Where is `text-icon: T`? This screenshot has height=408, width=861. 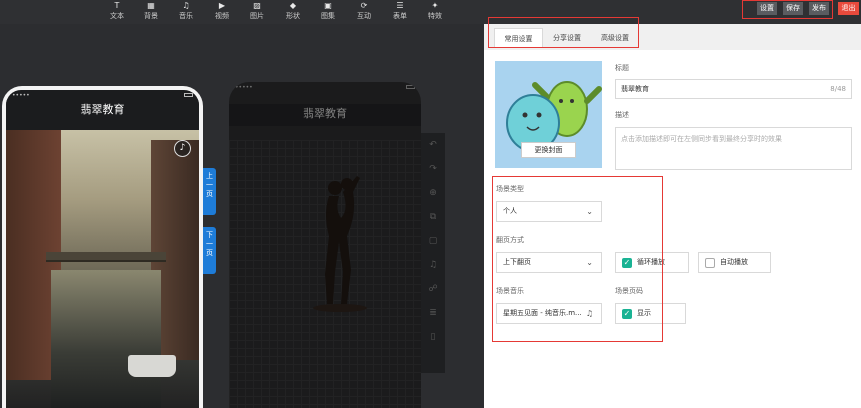
text-icon: T is located at coordinates (117, 5).